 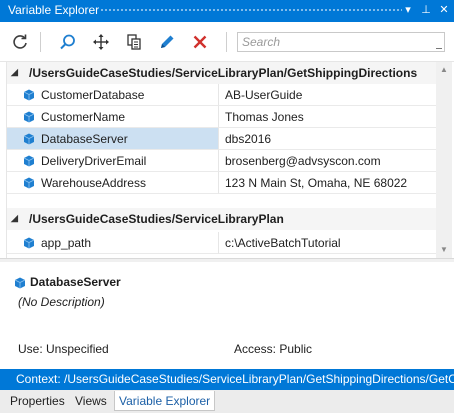 I want to click on variable-name: WarehouseAddress, so click(x=93, y=183).